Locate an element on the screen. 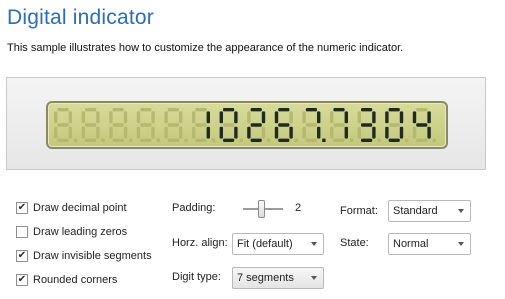  format-value: Standard is located at coordinates (415, 211).